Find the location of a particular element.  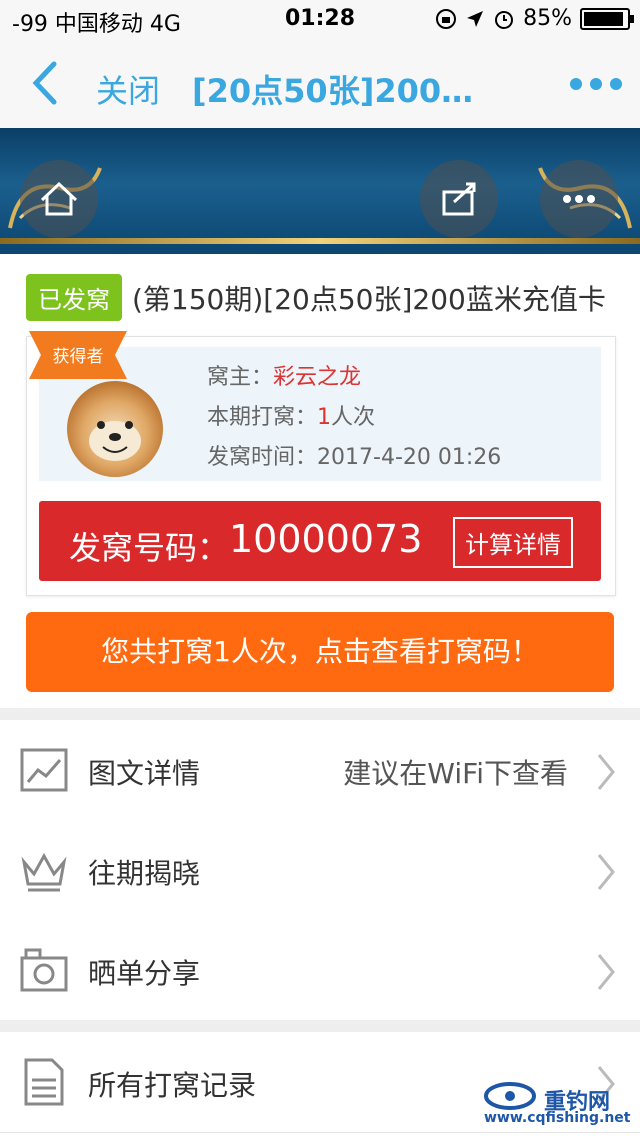

owner-label: 窝主： is located at coordinates (240, 377).